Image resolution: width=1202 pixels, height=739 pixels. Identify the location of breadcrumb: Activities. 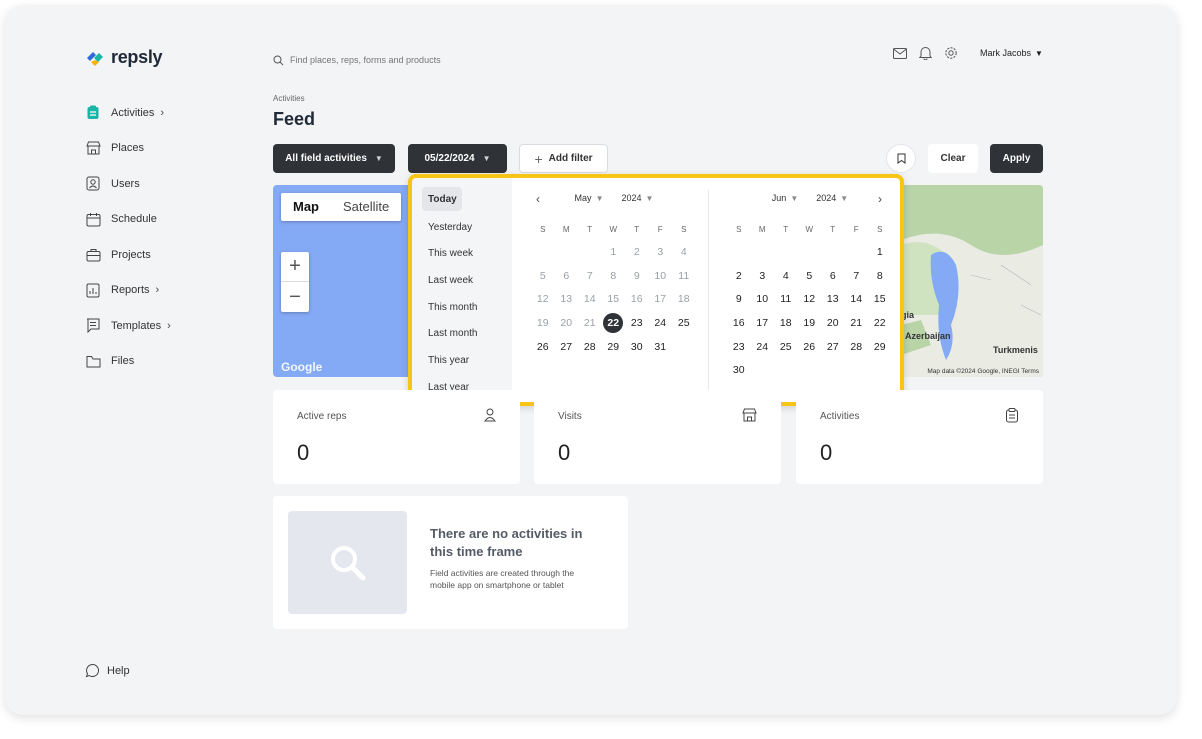
(289, 98).